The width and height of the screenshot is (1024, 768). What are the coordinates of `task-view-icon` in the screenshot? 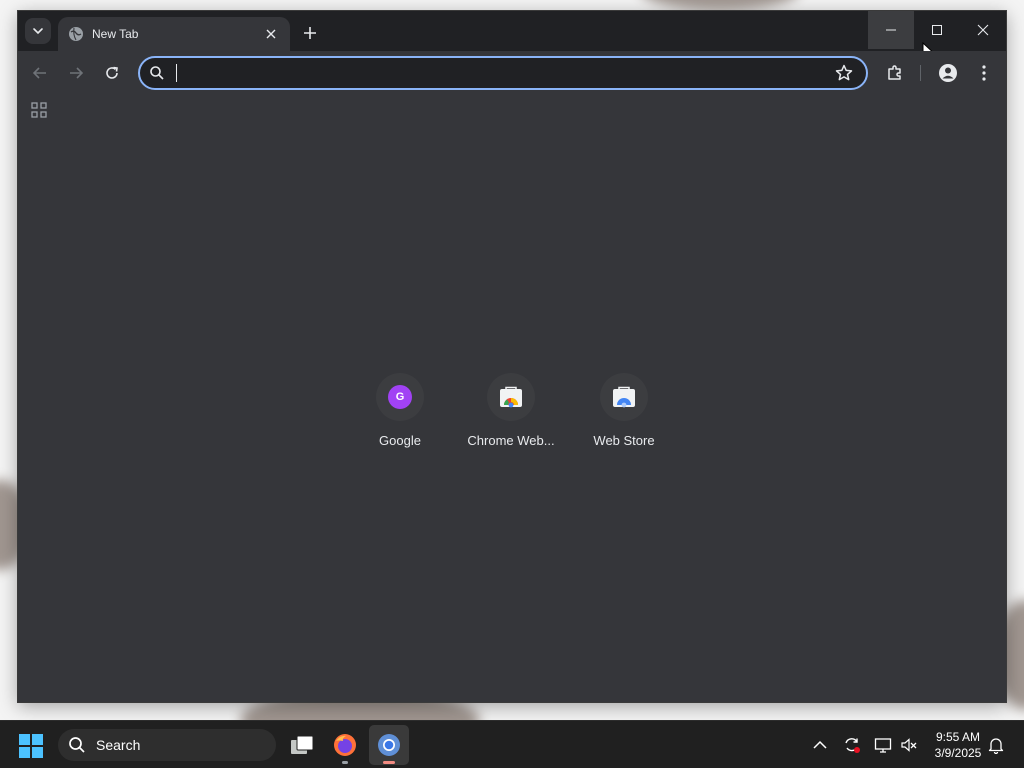 It's located at (302, 744).